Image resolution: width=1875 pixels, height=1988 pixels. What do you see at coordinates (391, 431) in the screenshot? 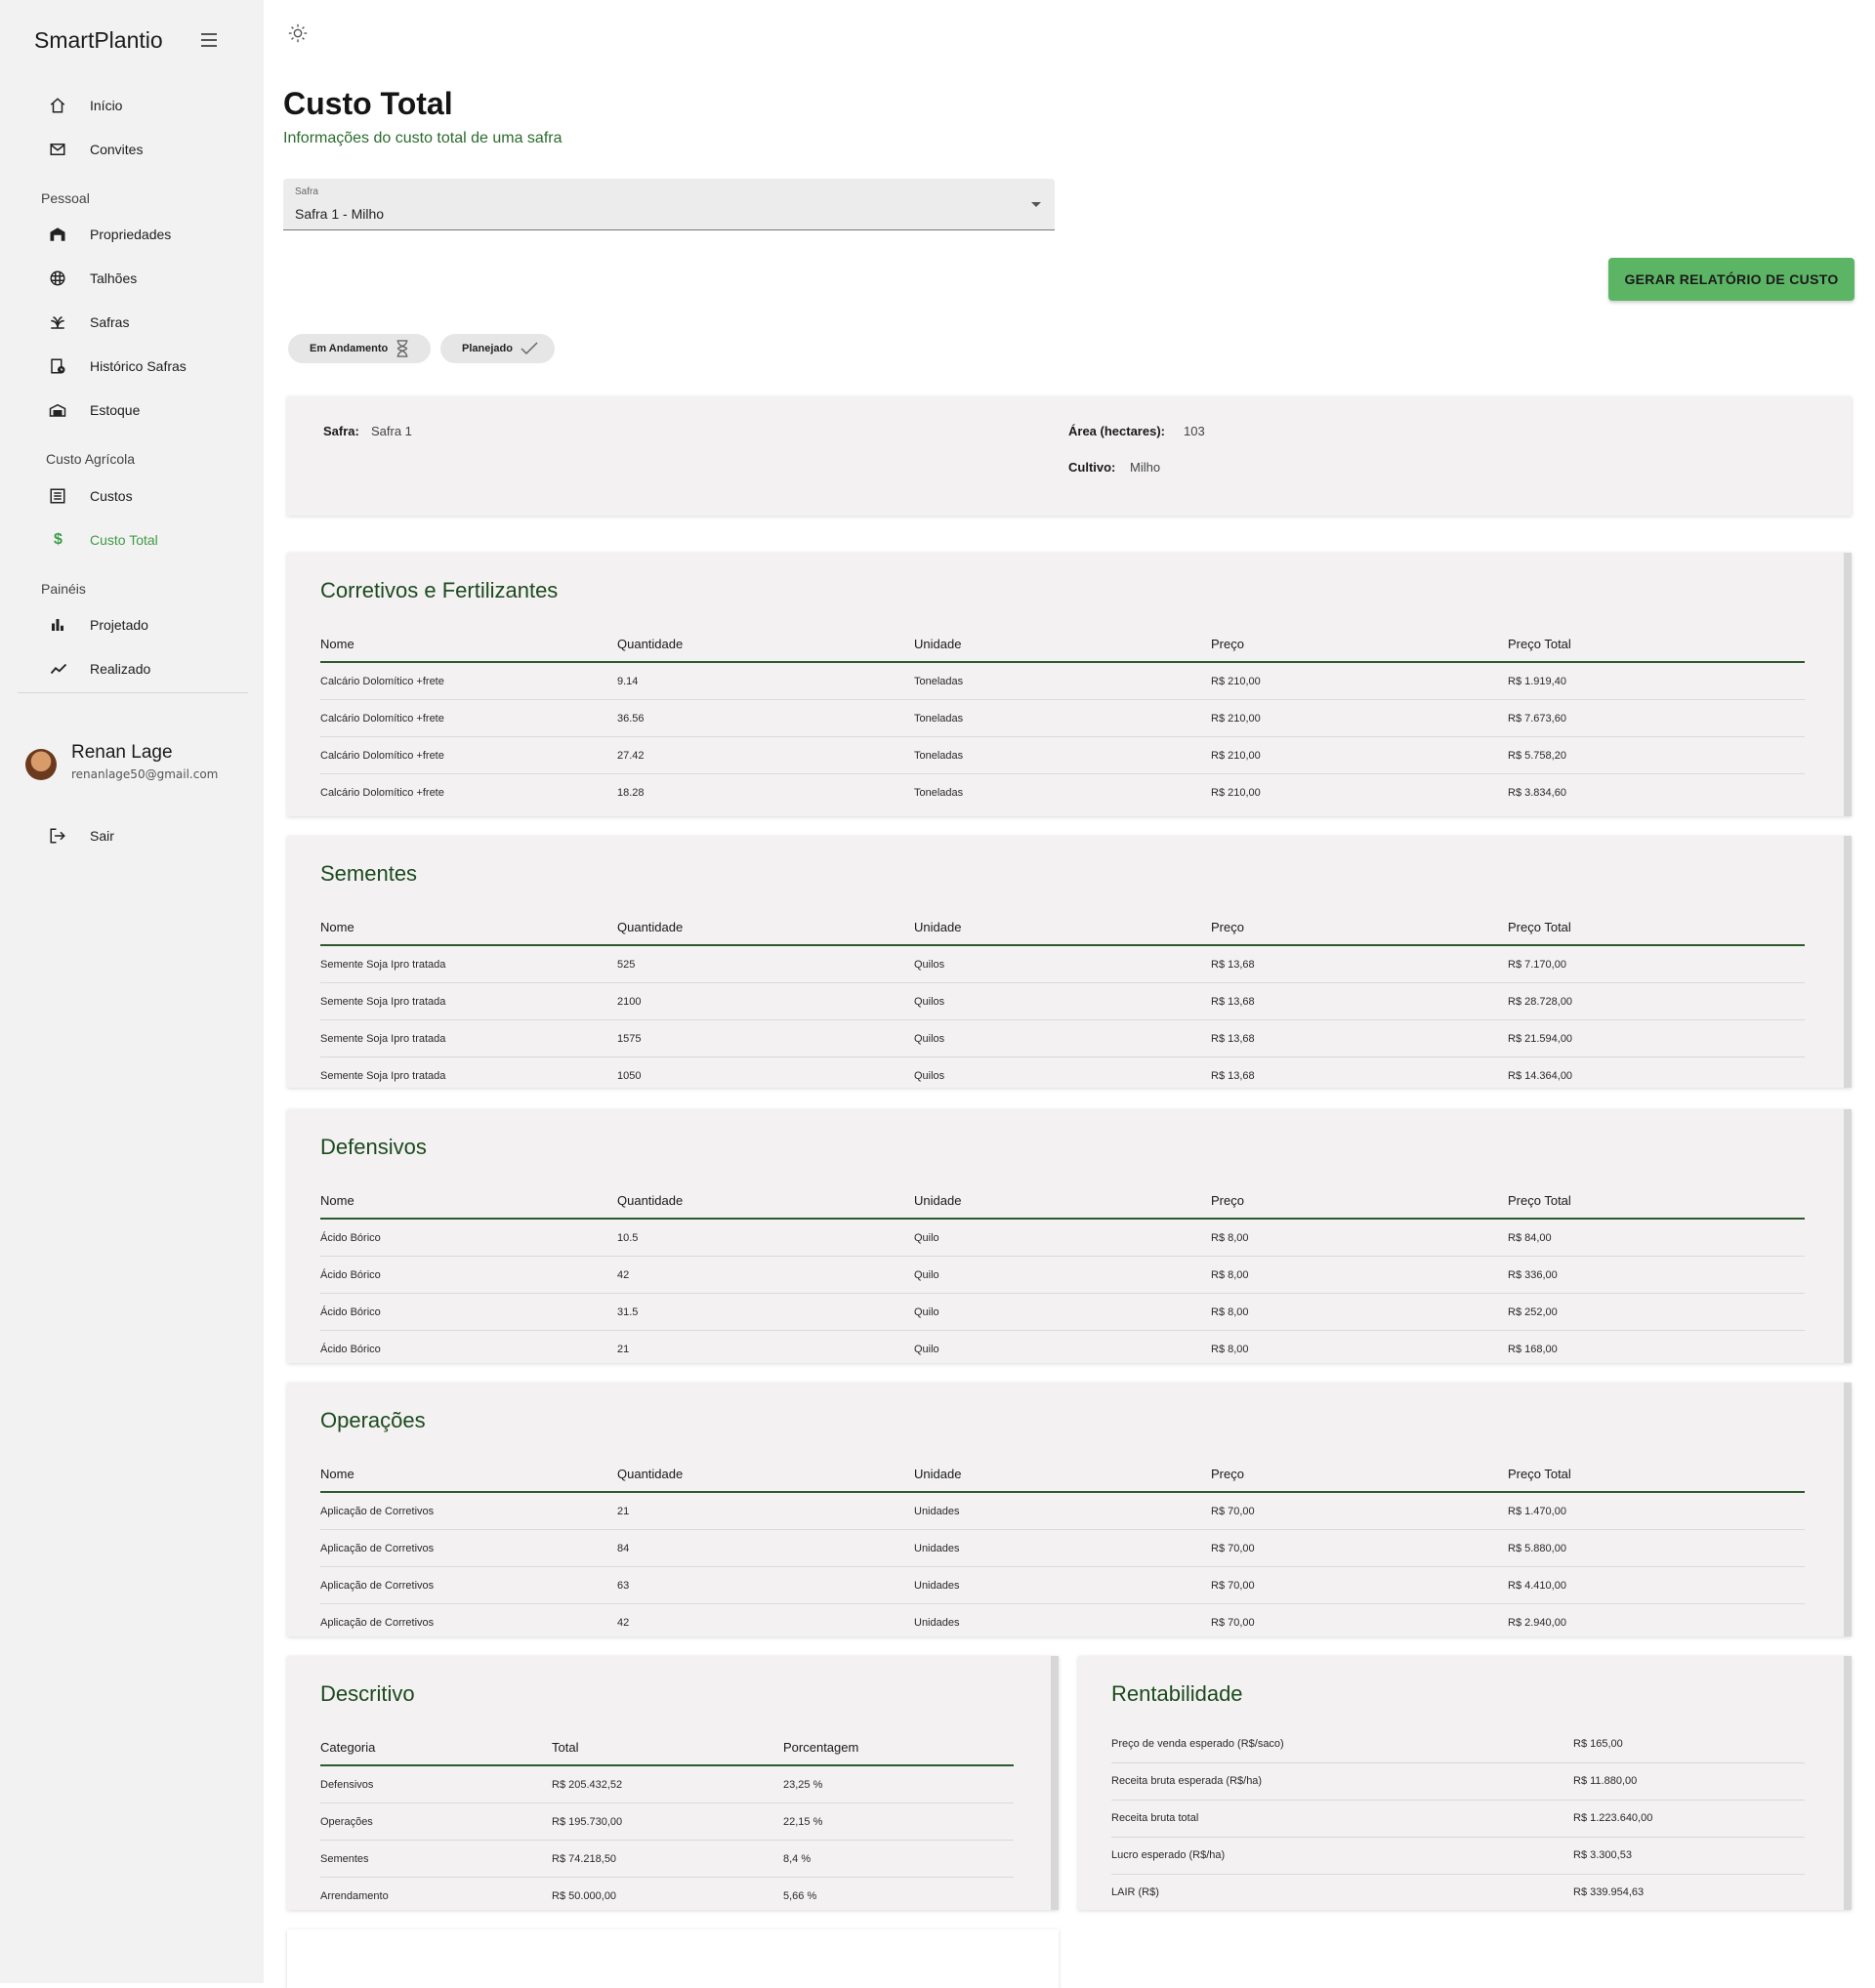
I see `safra-value: Safra 1` at bounding box center [391, 431].